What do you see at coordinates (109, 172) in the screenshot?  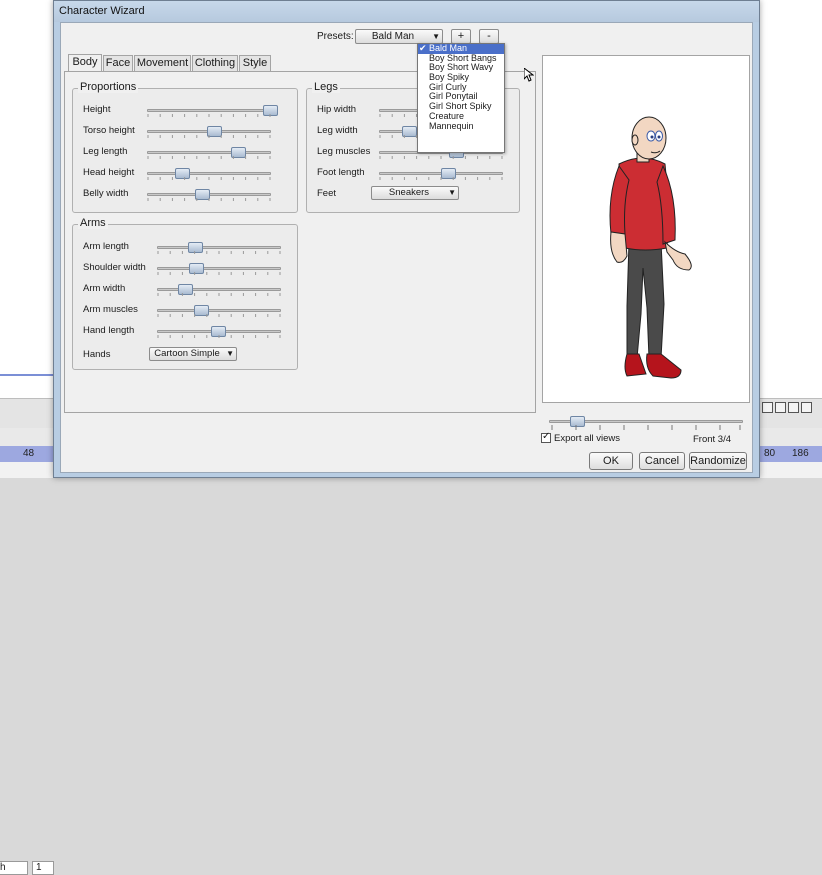 I see `slider-label: Head height` at bounding box center [109, 172].